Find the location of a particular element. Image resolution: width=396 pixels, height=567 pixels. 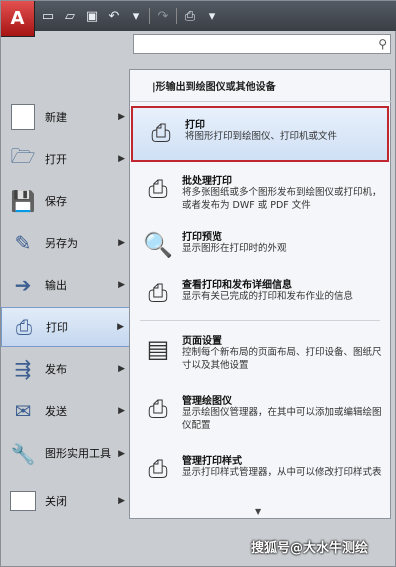

save-as-icon: ✎ is located at coordinates (23, 243).